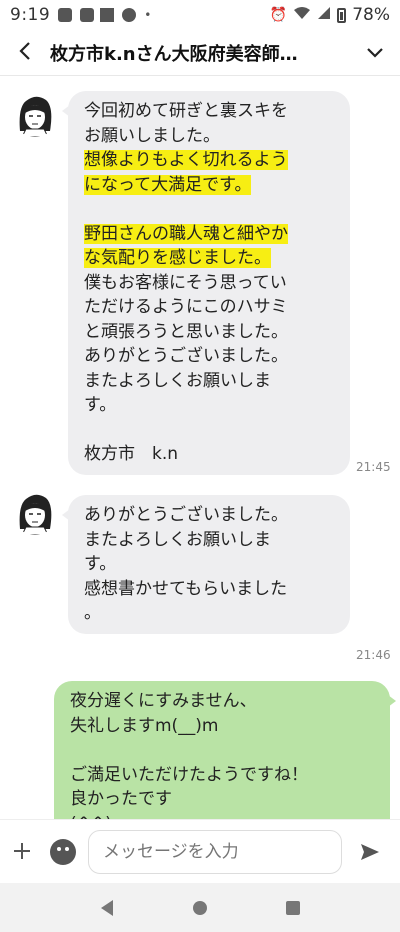 The width and height of the screenshot is (400, 932). What do you see at coordinates (25, 53) in the screenshot?
I see `back-arrow-icon` at bounding box center [25, 53].